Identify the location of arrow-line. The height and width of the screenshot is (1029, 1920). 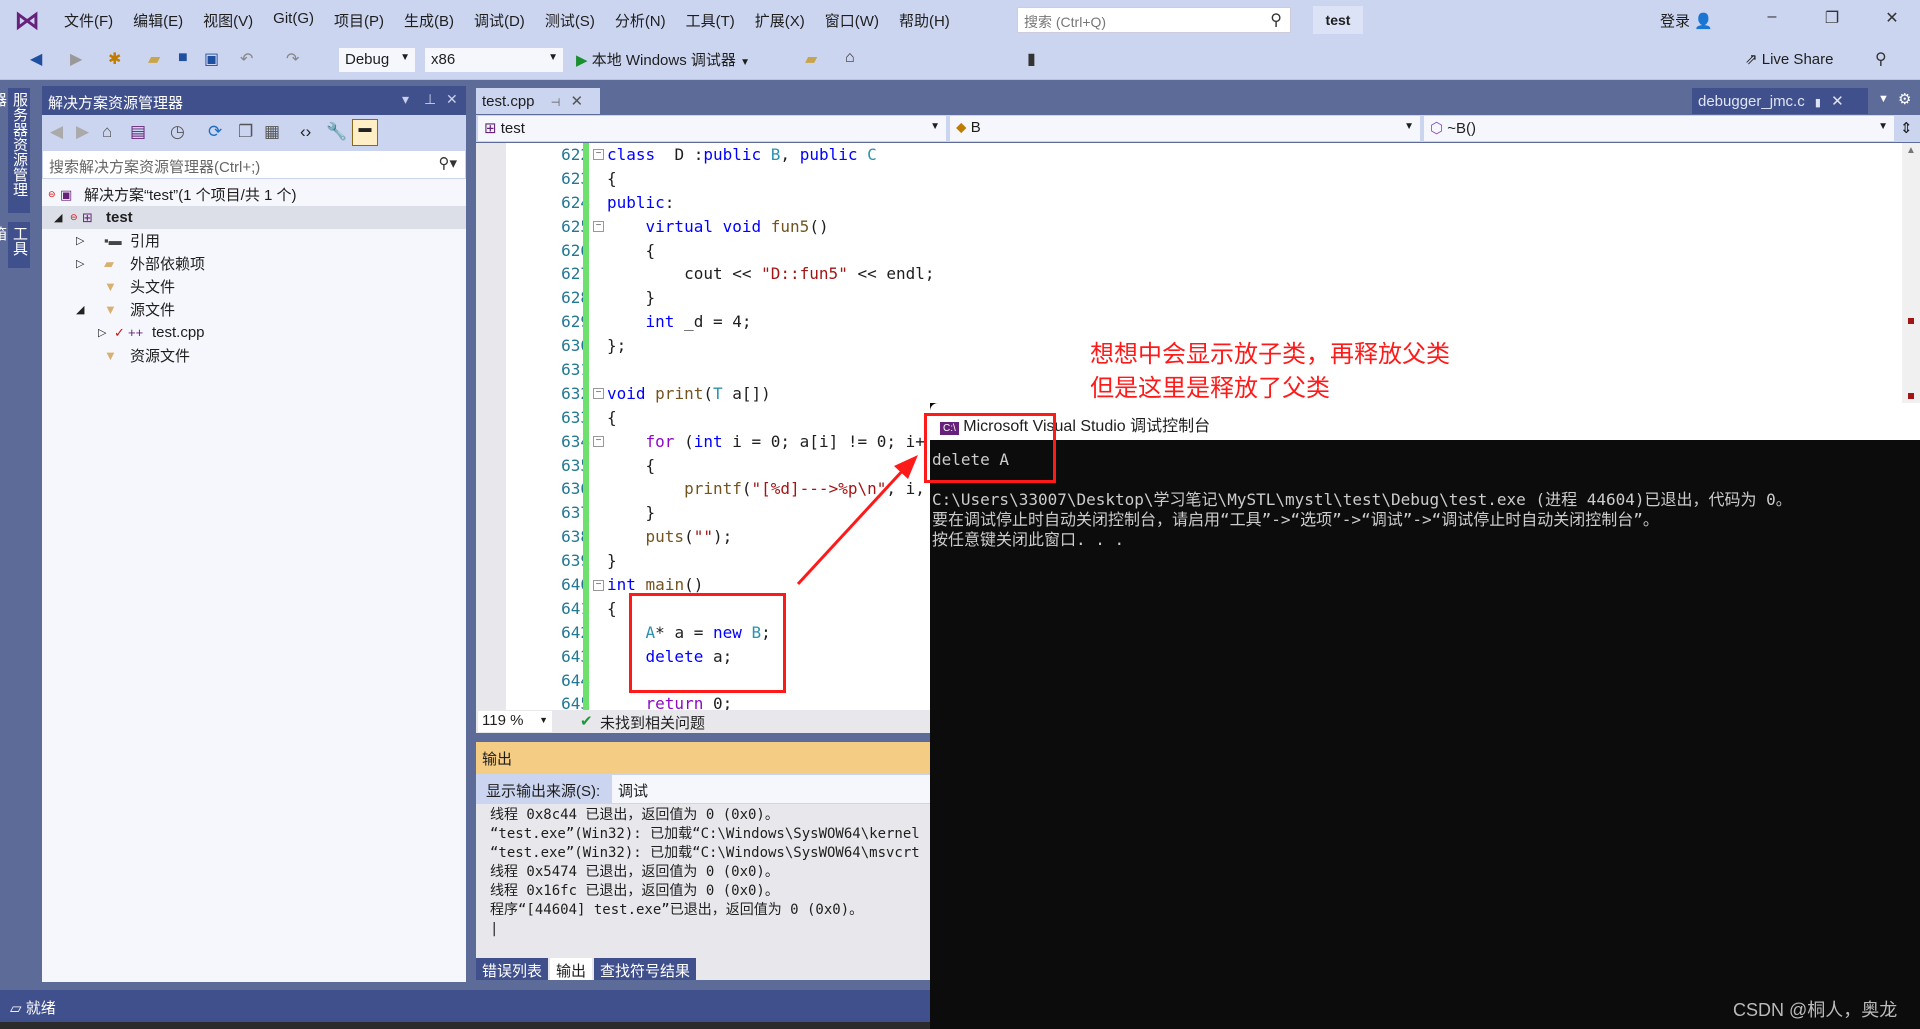
(851, 526).